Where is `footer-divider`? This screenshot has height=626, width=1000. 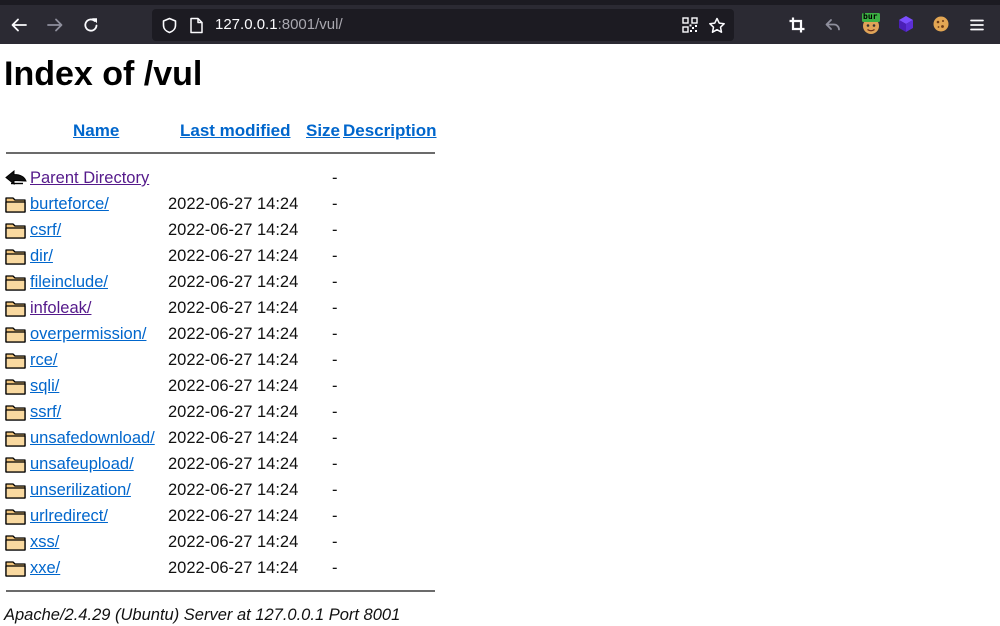 footer-divider is located at coordinates (220, 591).